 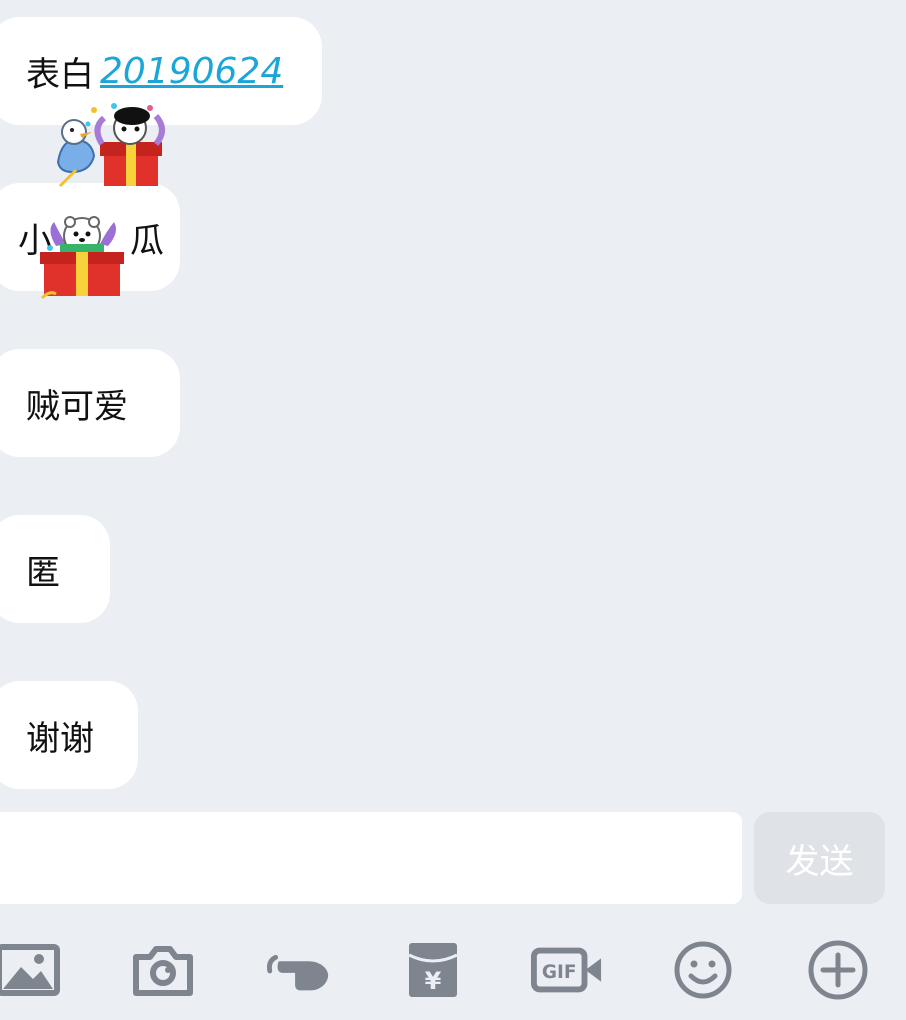 What do you see at coordinates (433, 981) in the screenshot?
I see `red-packet-symbol: ¥` at bounding box center [433, 981].